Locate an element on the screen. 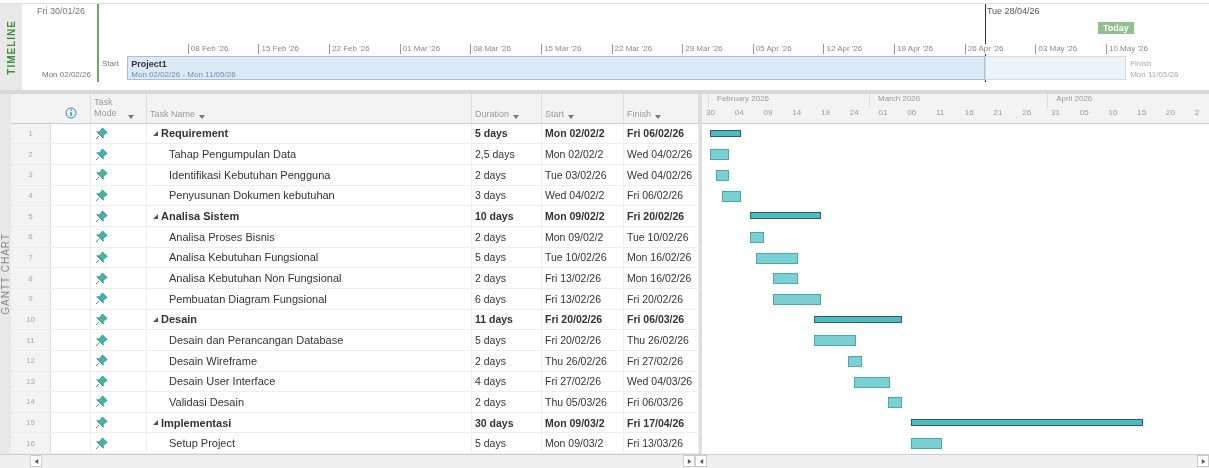 The height and width of the screenshot is (468, 1209). task-name: Desain User Interface is located at coordinates (222, 381).